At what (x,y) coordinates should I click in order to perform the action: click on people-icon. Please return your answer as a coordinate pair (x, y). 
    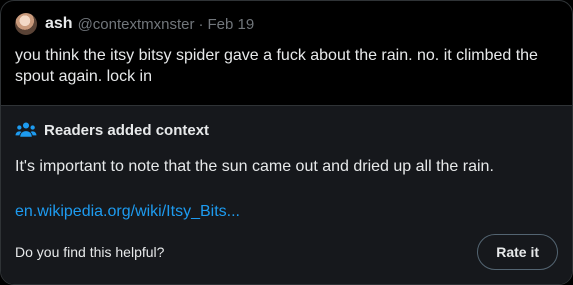
    Looking at the image, I should click on (26, 129).